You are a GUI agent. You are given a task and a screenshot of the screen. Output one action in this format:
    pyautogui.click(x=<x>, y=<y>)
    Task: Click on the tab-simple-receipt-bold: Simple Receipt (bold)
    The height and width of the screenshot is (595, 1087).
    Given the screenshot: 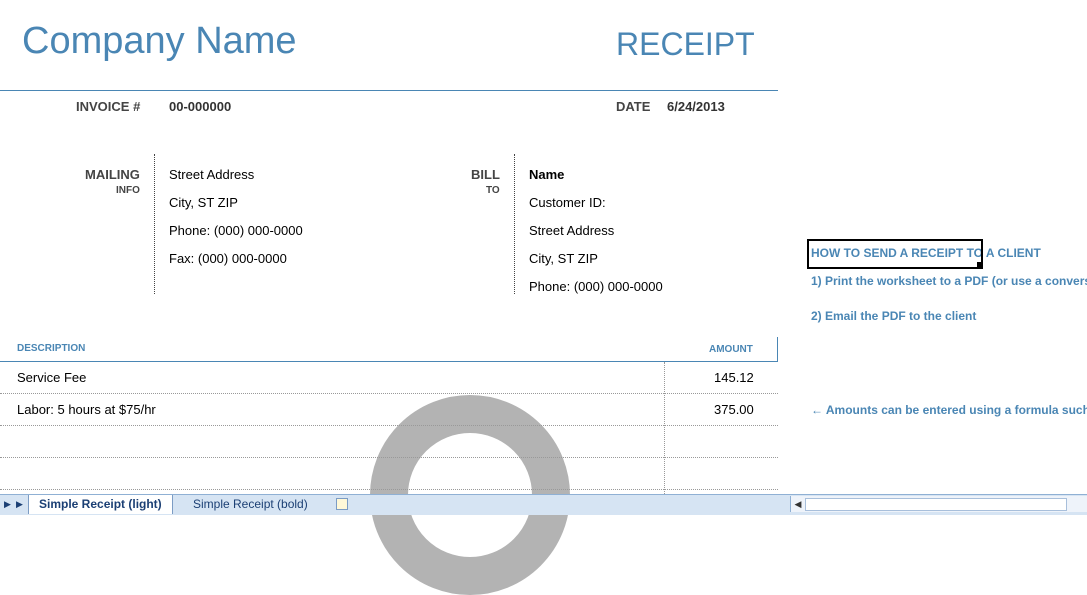 What is the action you would take?
    pyautogui.click(x=250, y=504)
    